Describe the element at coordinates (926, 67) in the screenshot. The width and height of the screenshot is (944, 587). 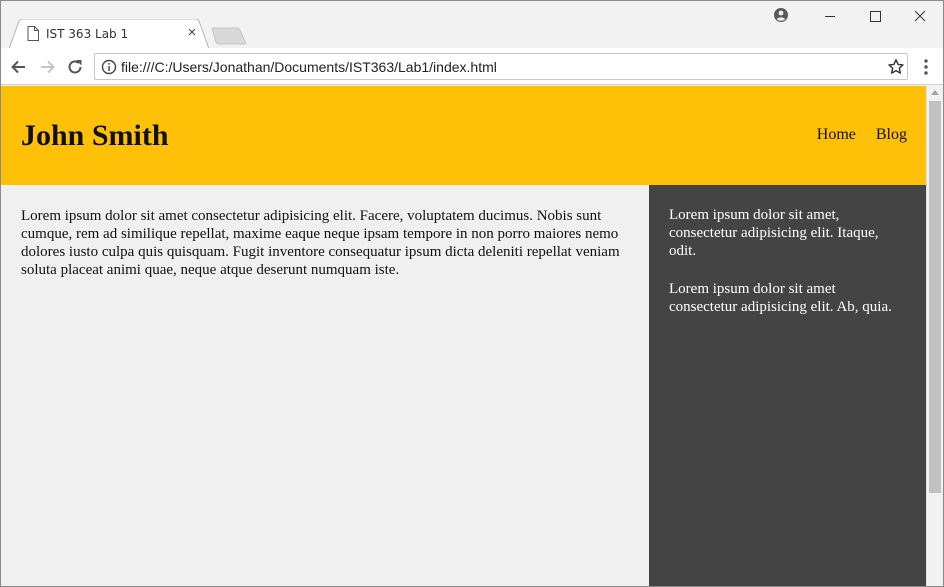
I see `kebab-menu-icon` at that location.